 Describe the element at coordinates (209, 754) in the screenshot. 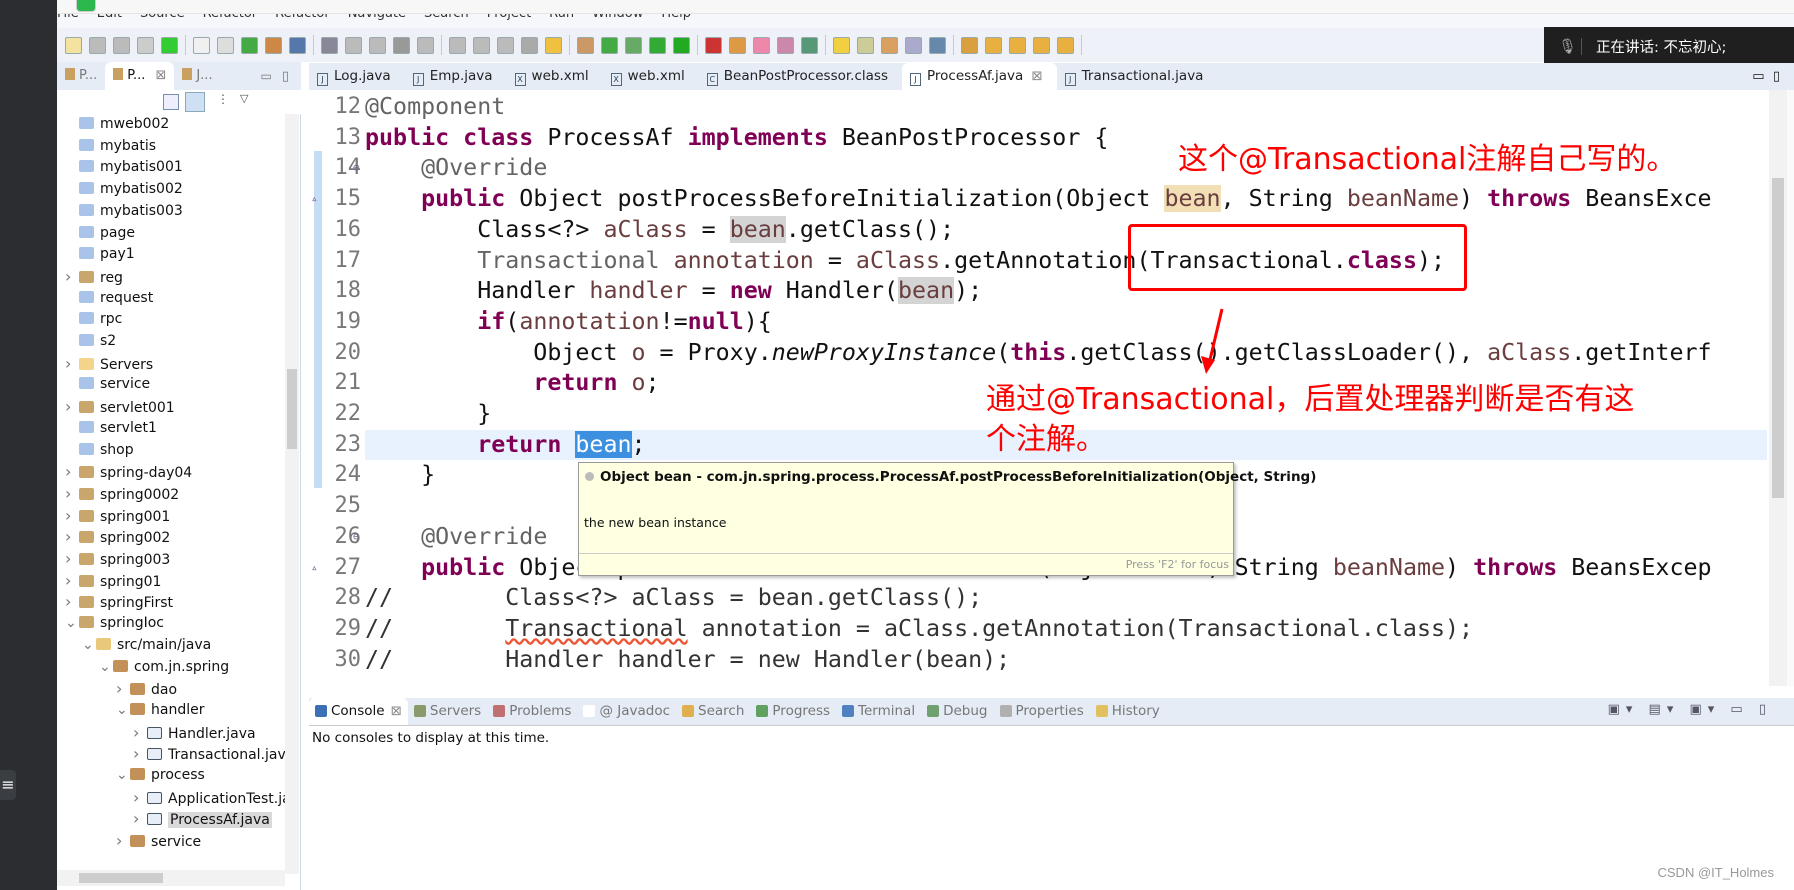

I see `tree-item: › Transactional.java` at that location.